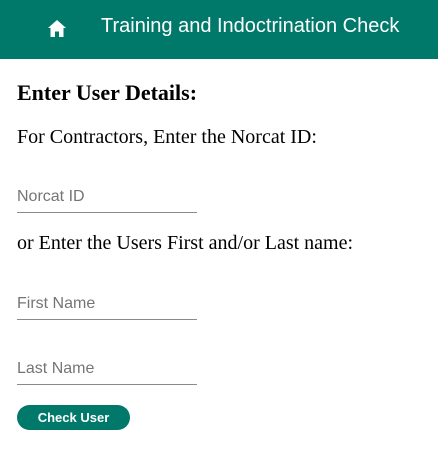 Image resolution: width=438 pixels, height=449 pixels. Describe the element at coordinates (107, 304) in the screenshot. I see `first-name-input` at that location.